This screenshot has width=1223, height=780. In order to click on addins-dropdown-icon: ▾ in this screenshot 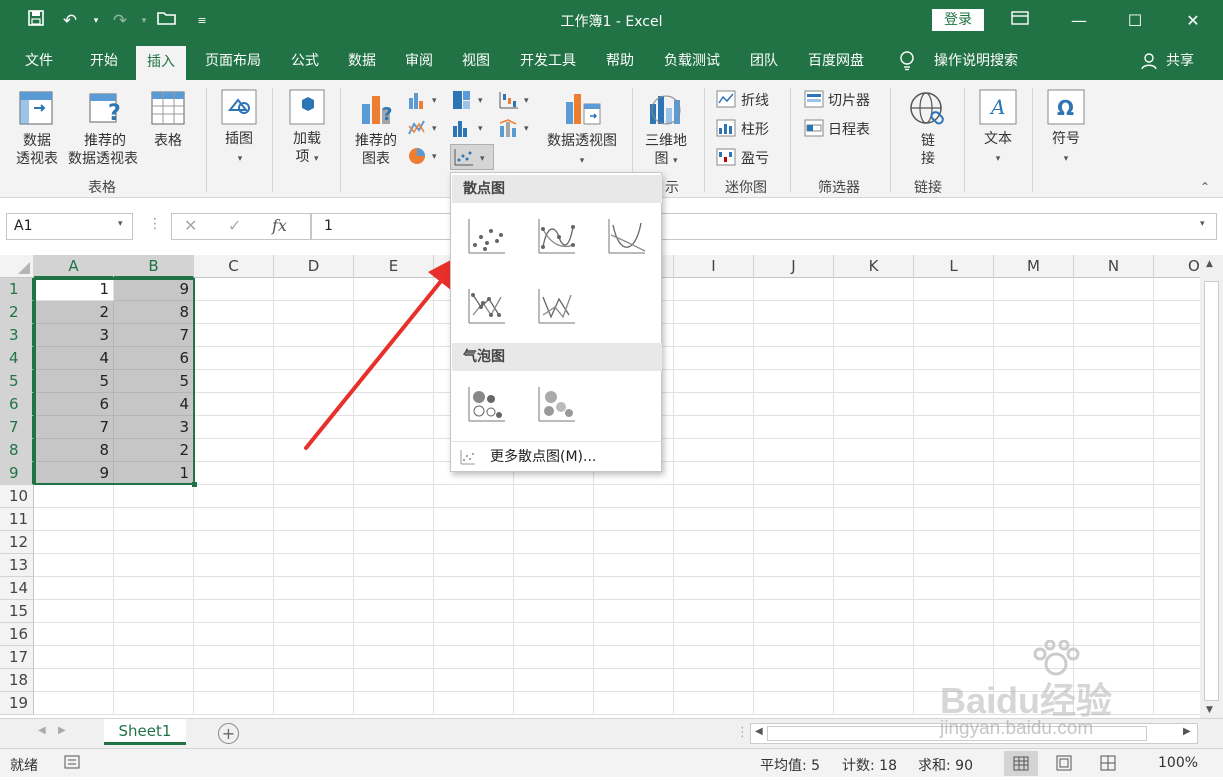, I will do `click(316, 159)`.